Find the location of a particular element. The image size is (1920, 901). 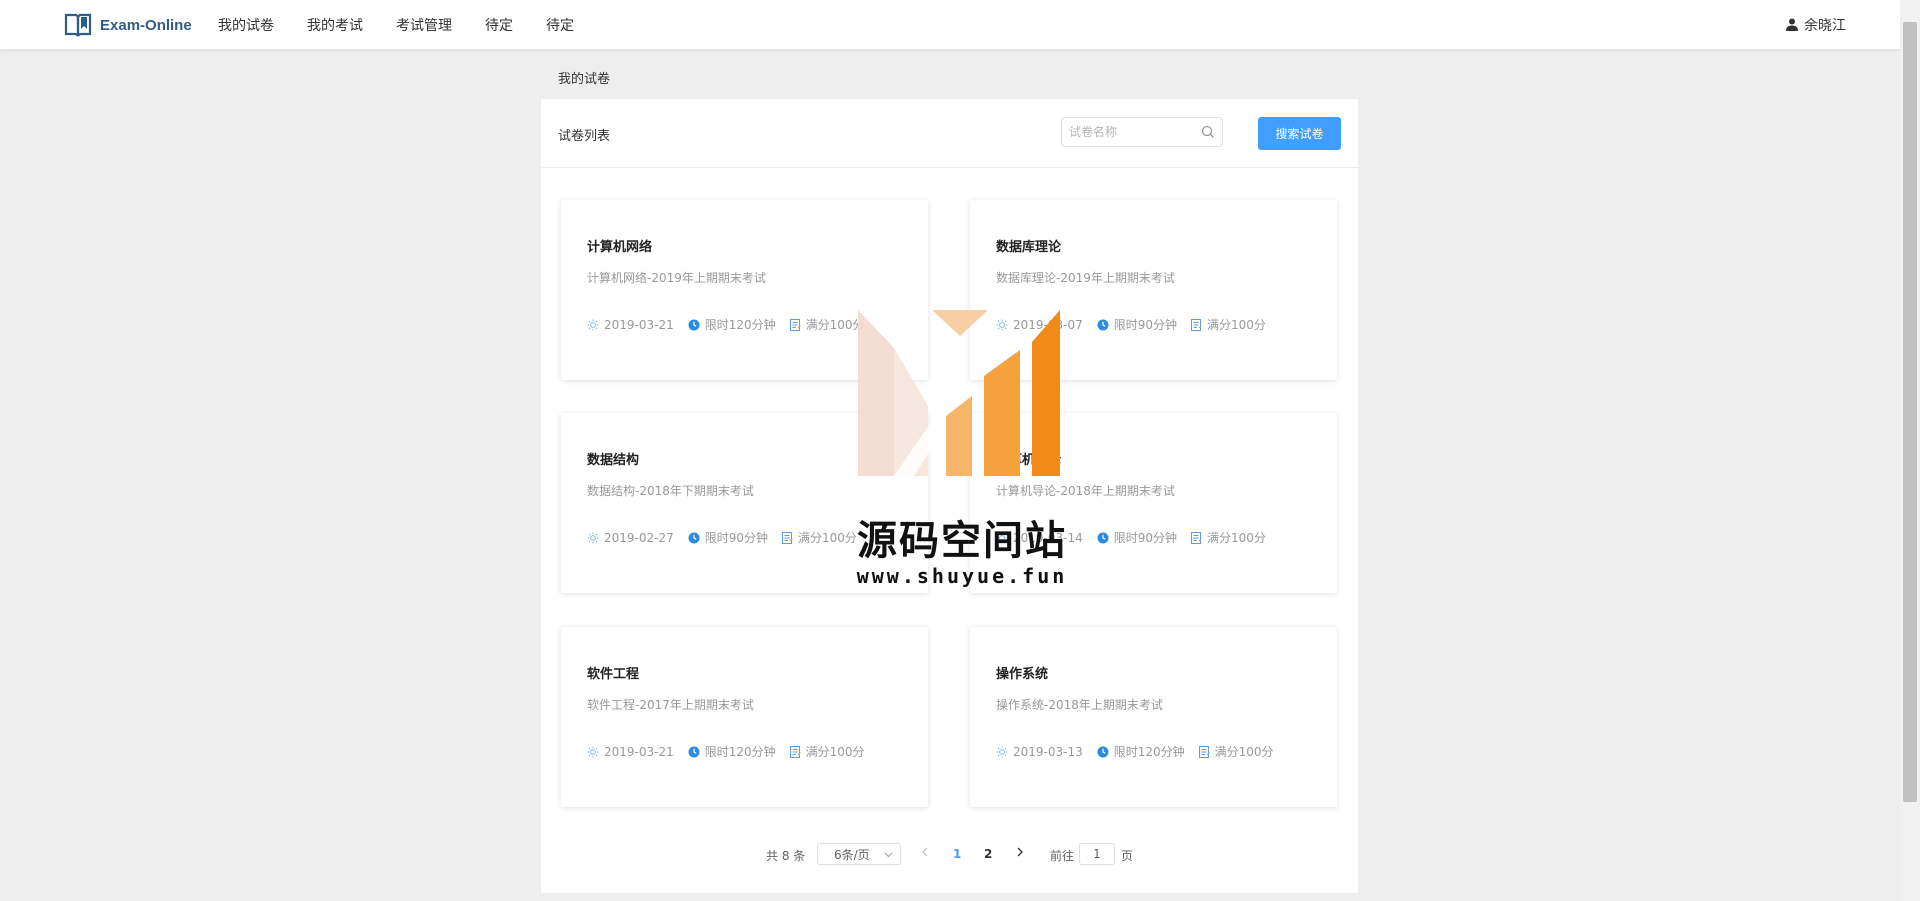

paper-description: 数据库理论-2019年上期期末考试 is located at coordinates (1085, 278).